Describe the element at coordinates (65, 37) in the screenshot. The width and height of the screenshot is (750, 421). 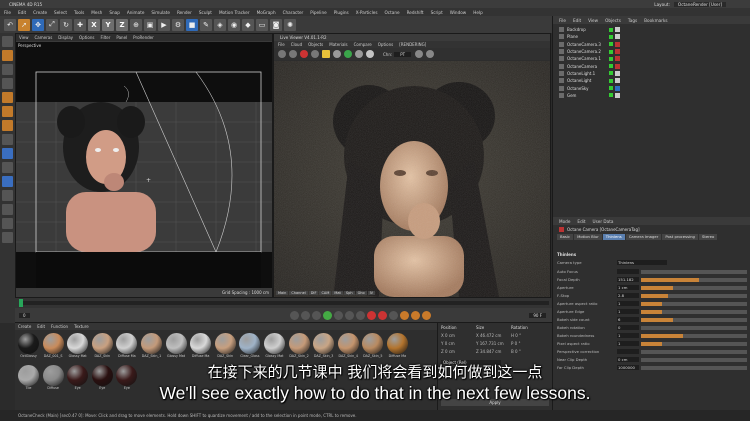
I see `viewport-menu-item-display: Display` at that location.